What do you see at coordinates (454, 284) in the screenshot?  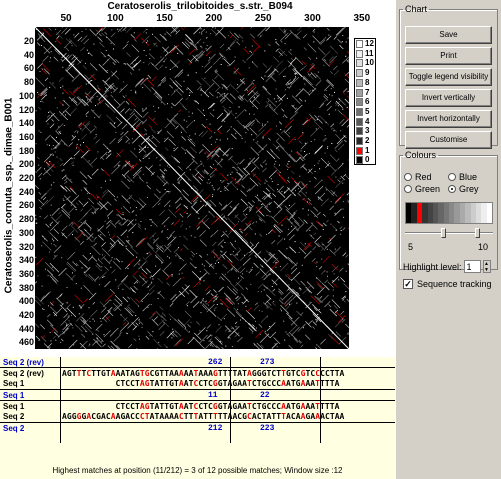 I see `sequence-tracking-label: Sequence tracking` at bounding box center [454, 284].